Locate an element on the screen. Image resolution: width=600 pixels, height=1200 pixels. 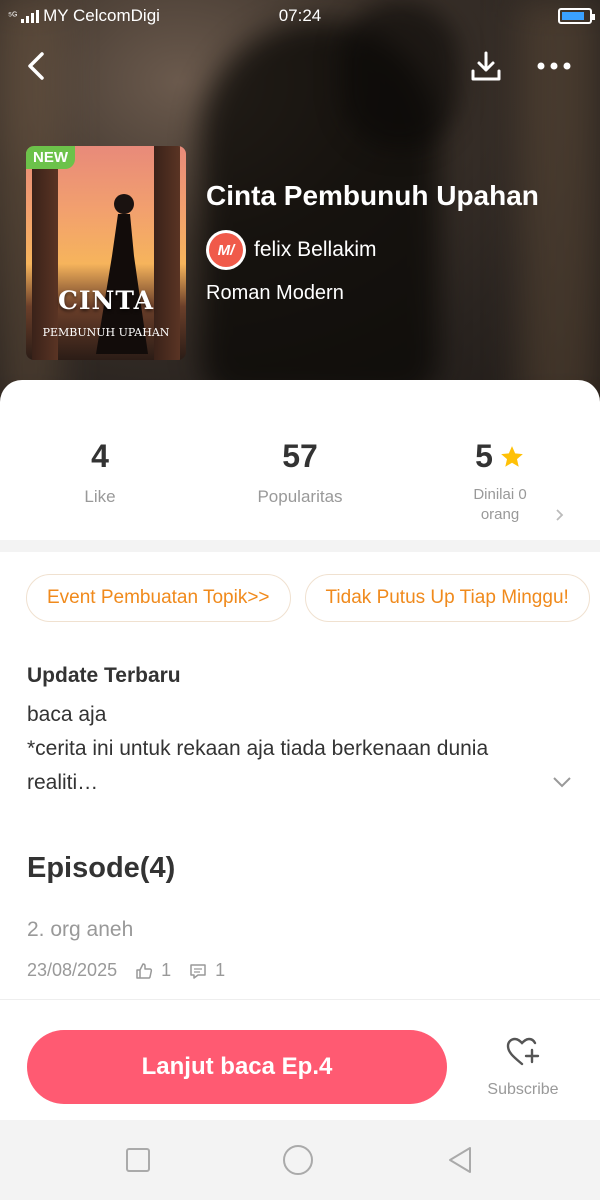
popularity-value: 57 is located at coordinates (300, 456).